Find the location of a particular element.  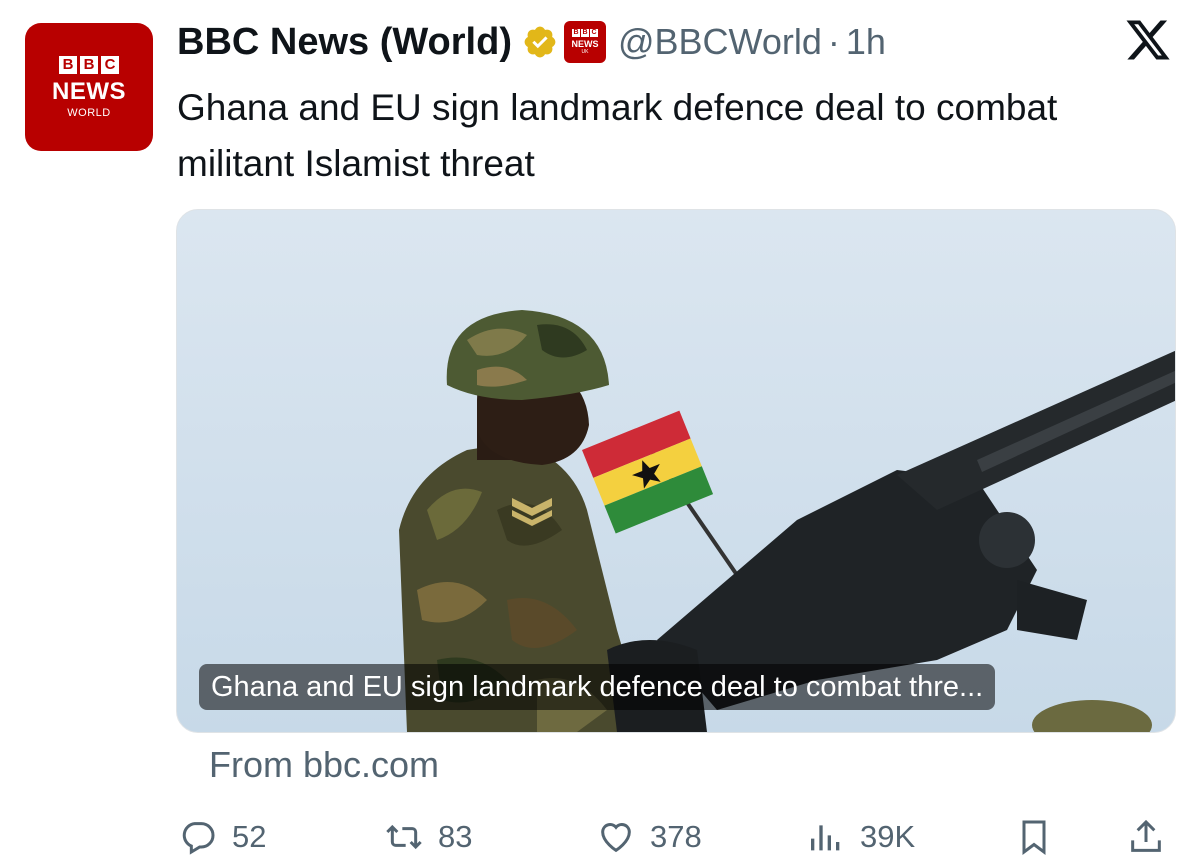

repost-button: 83 is located at coordinates (428, 837).